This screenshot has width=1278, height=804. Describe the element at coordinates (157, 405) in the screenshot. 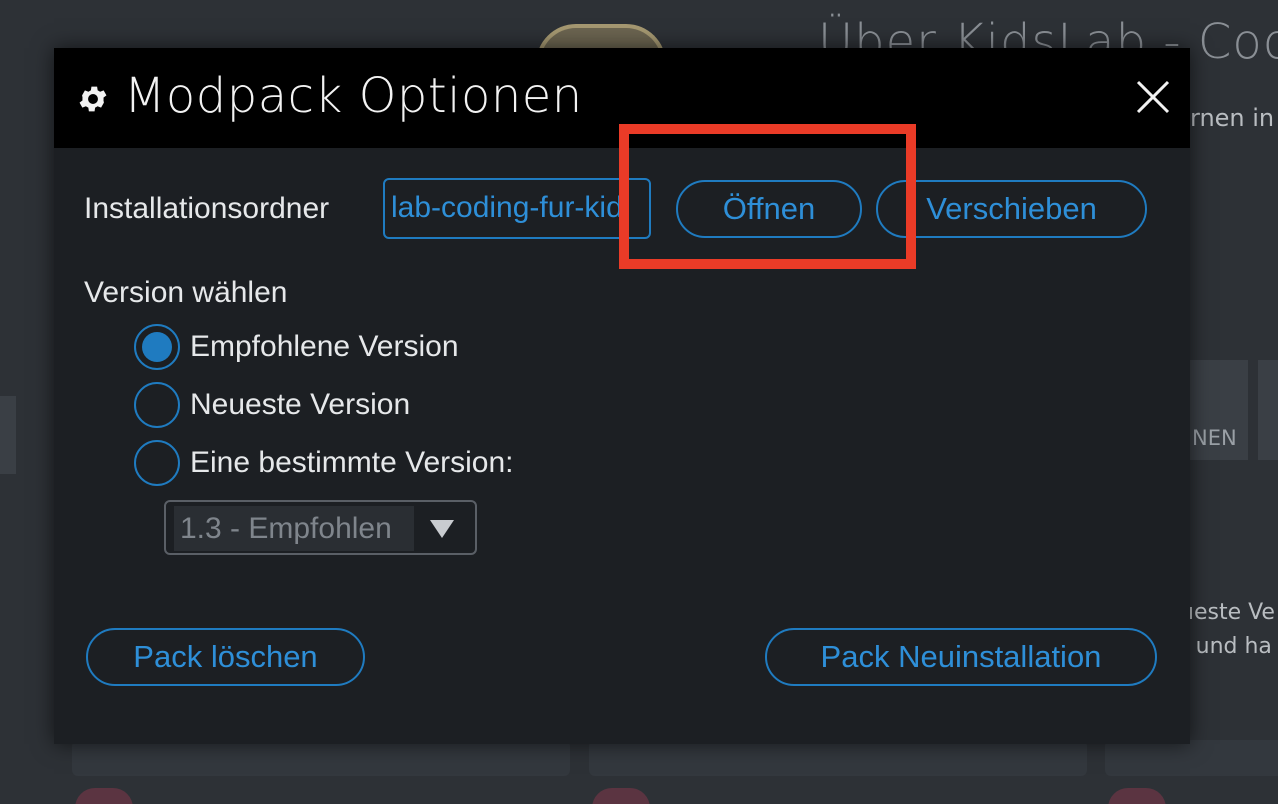

I see `radio-latest-version` at that location.